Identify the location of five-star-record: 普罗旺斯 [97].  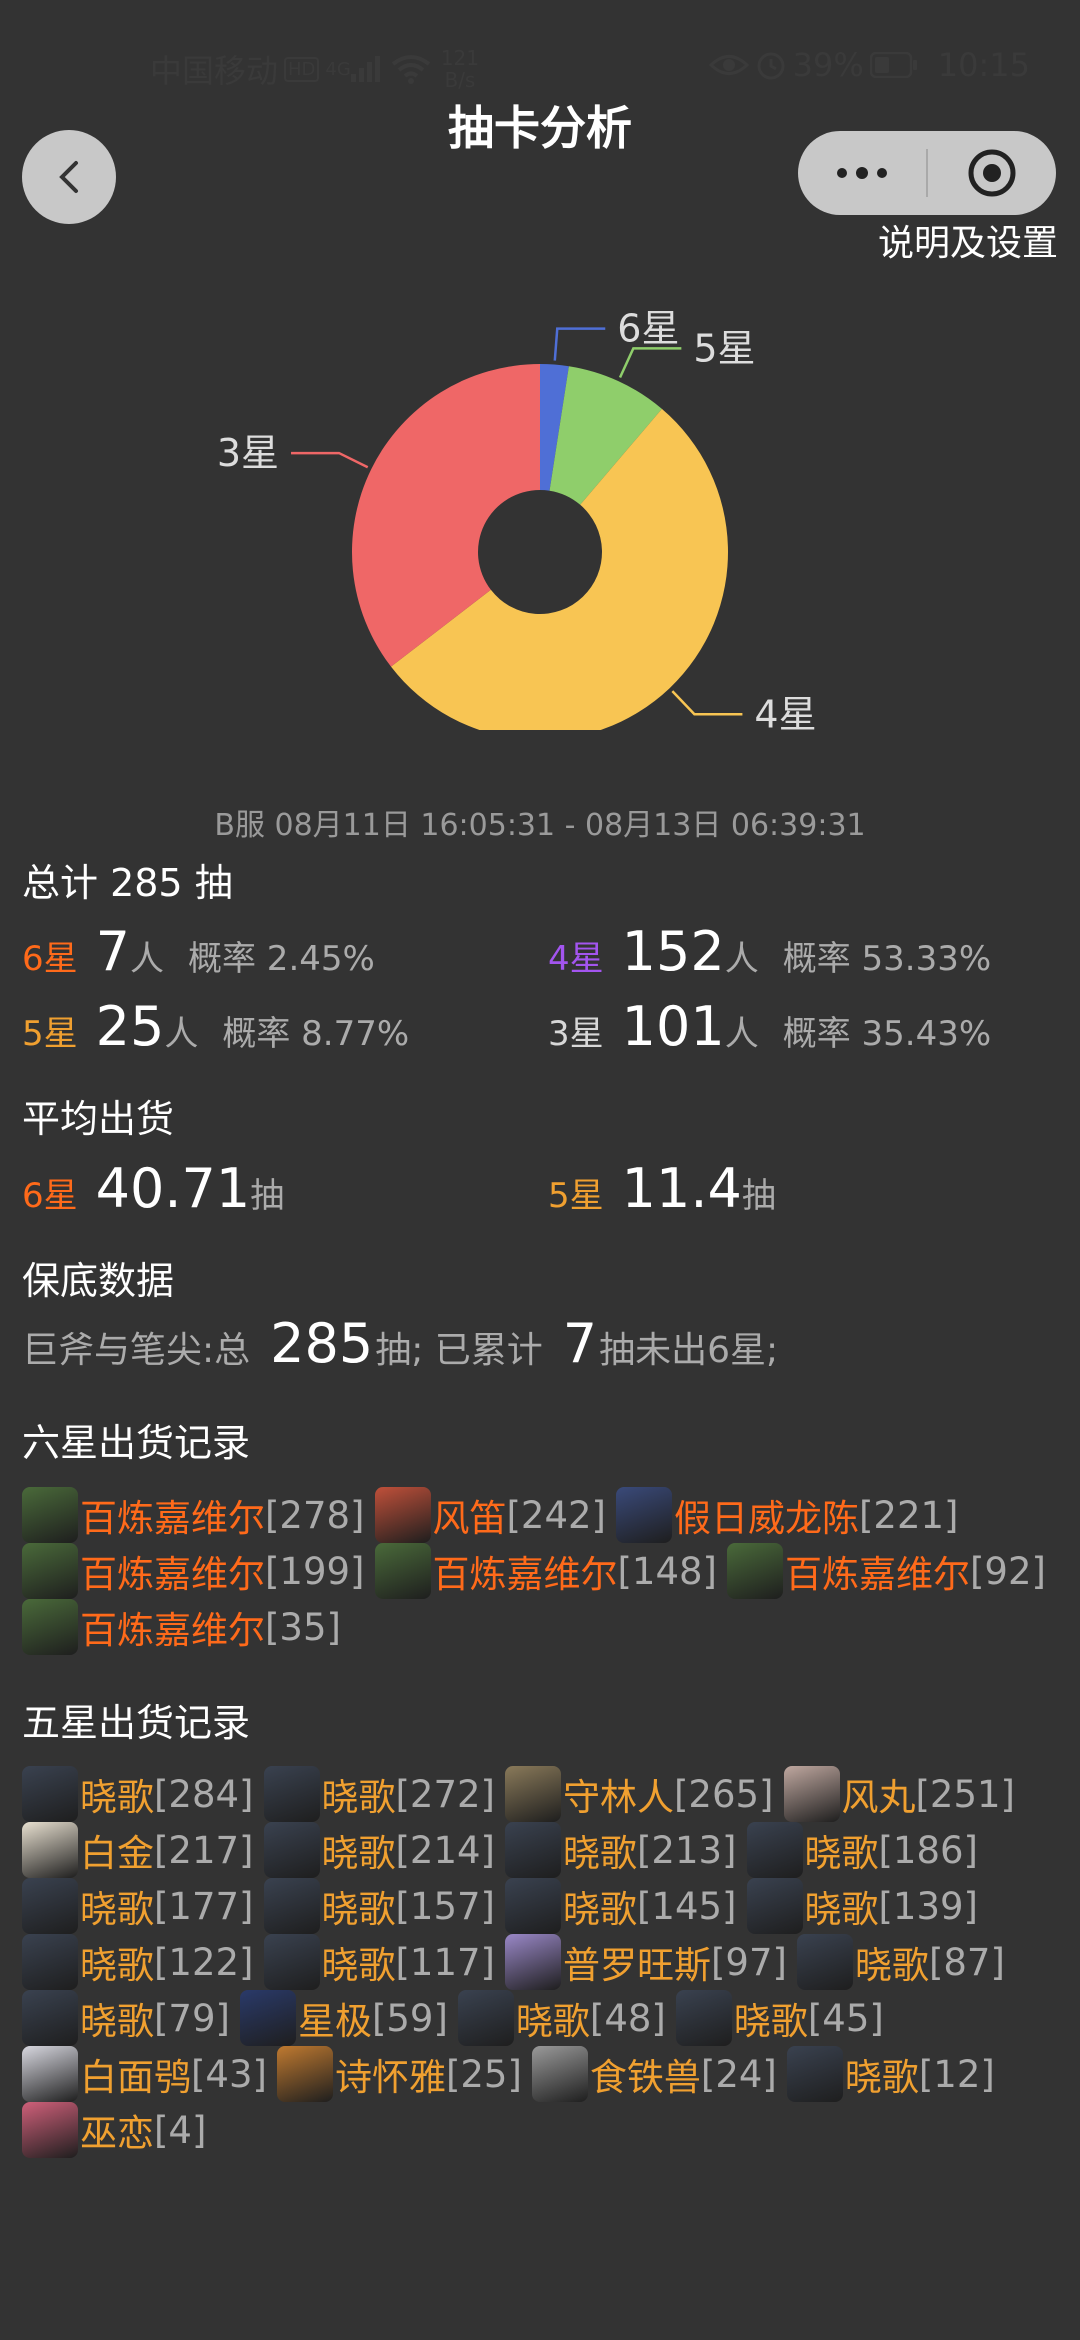
(646, 1962).